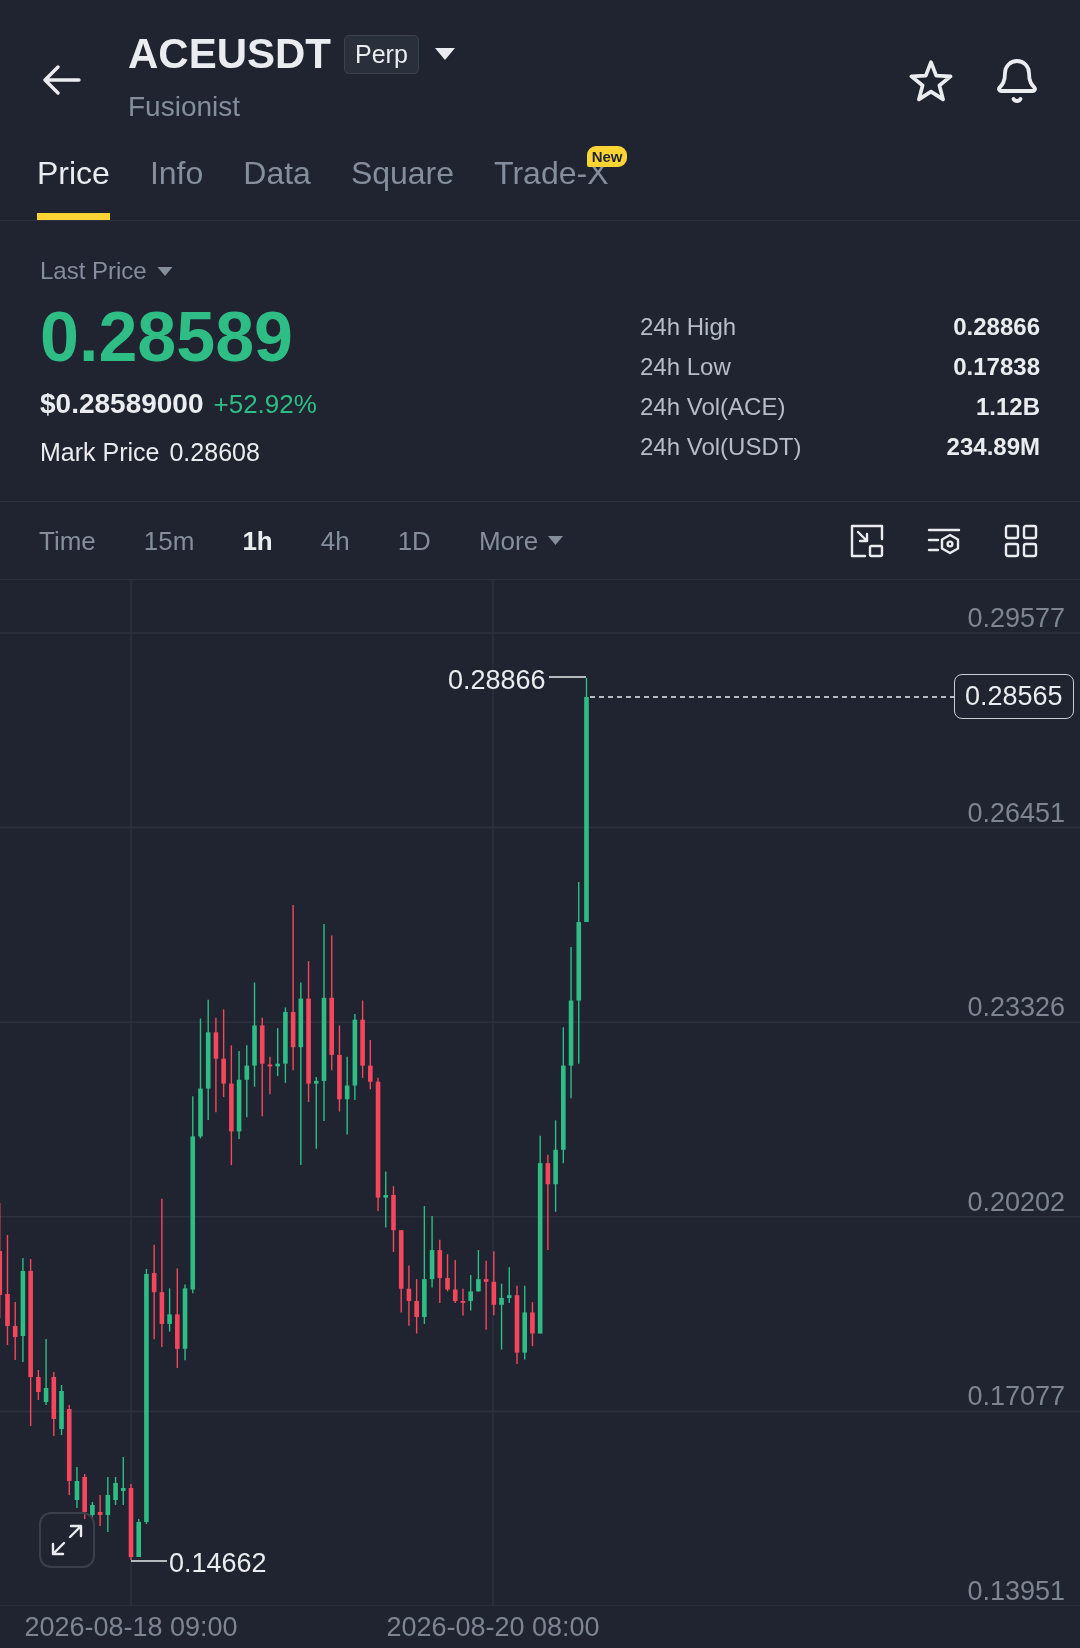 Image resolution: width=1080 pixels, height=1648 pixels. I want to click on mark-price-value: 0.28608, so click(214, 452).